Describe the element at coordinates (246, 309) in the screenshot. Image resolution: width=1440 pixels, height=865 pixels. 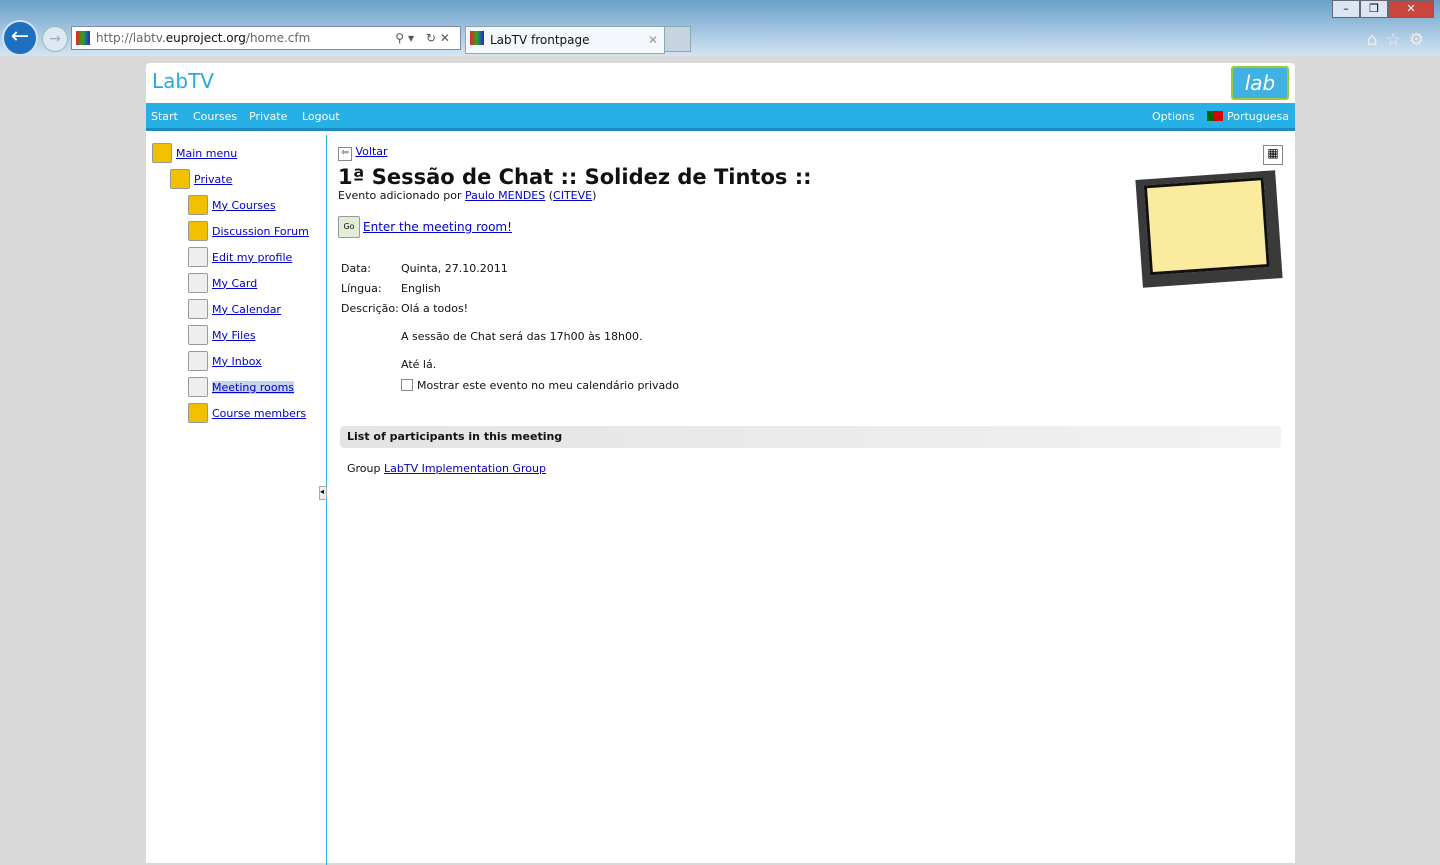
I see `sidebar-label: My Calendar` at that location.